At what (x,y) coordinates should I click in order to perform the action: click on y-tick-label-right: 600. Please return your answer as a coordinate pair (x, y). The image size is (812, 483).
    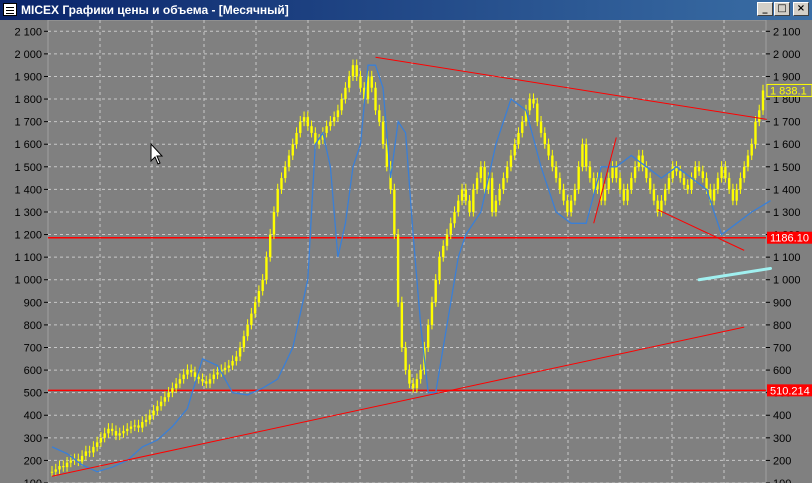
    Looking at the image, I should click on (782, 371).